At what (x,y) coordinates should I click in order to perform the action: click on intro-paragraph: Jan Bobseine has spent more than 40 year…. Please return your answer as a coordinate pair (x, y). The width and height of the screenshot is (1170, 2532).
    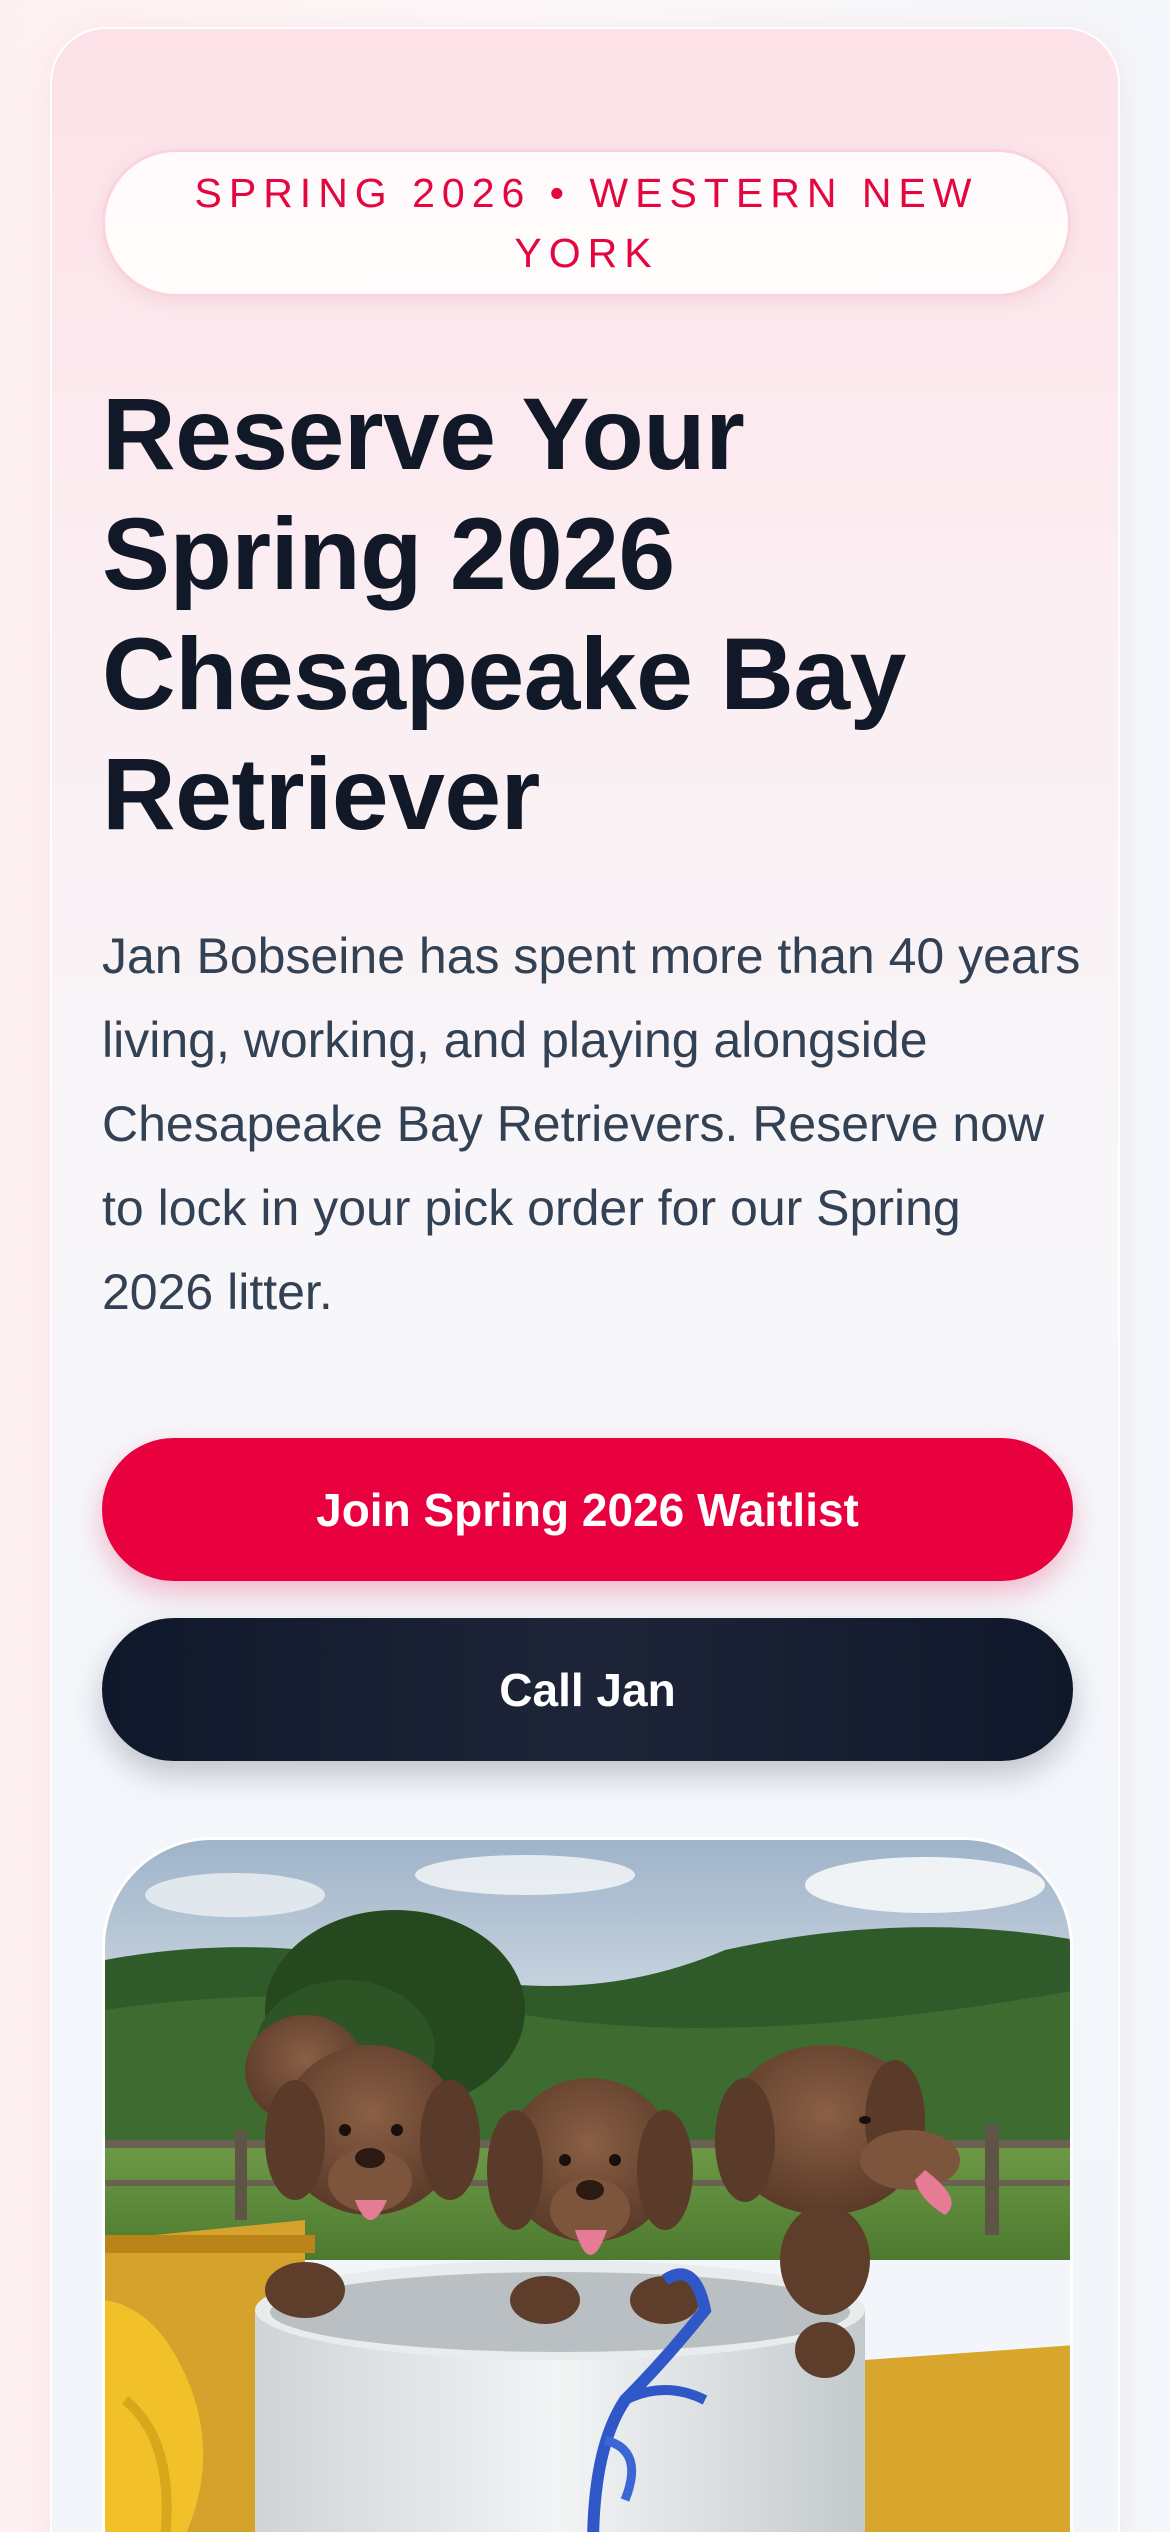
    Looking at the image, I should click on (591, 1124).